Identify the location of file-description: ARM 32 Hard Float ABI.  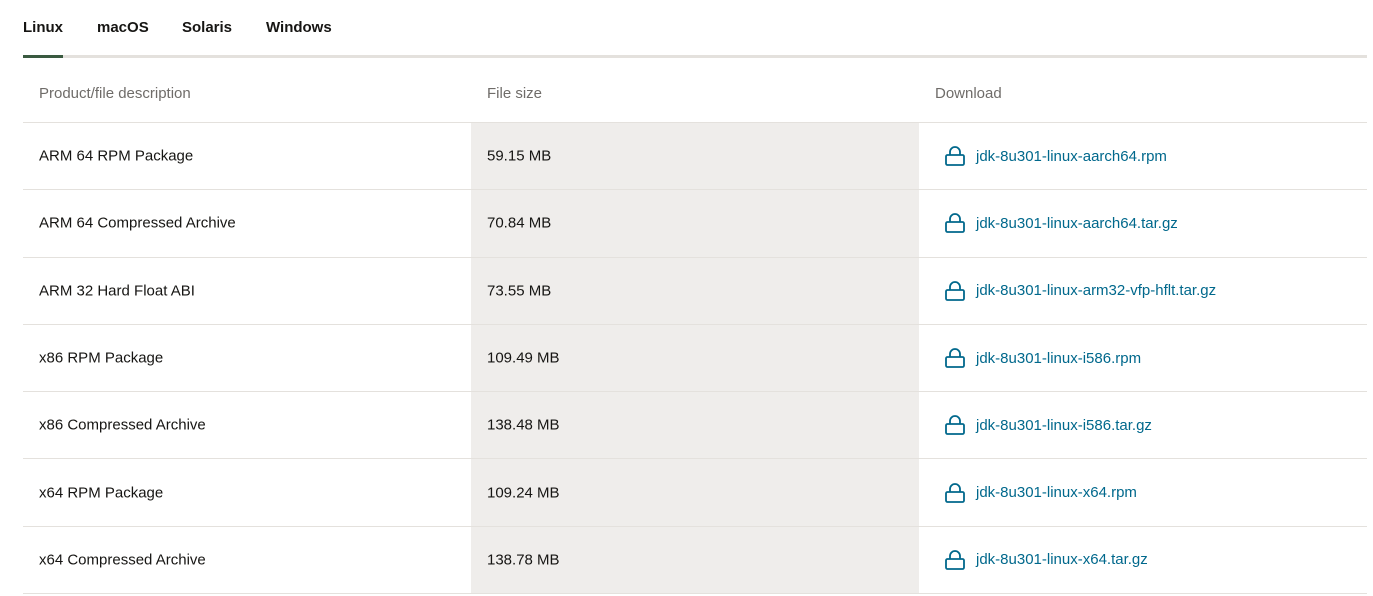
(117, 291).